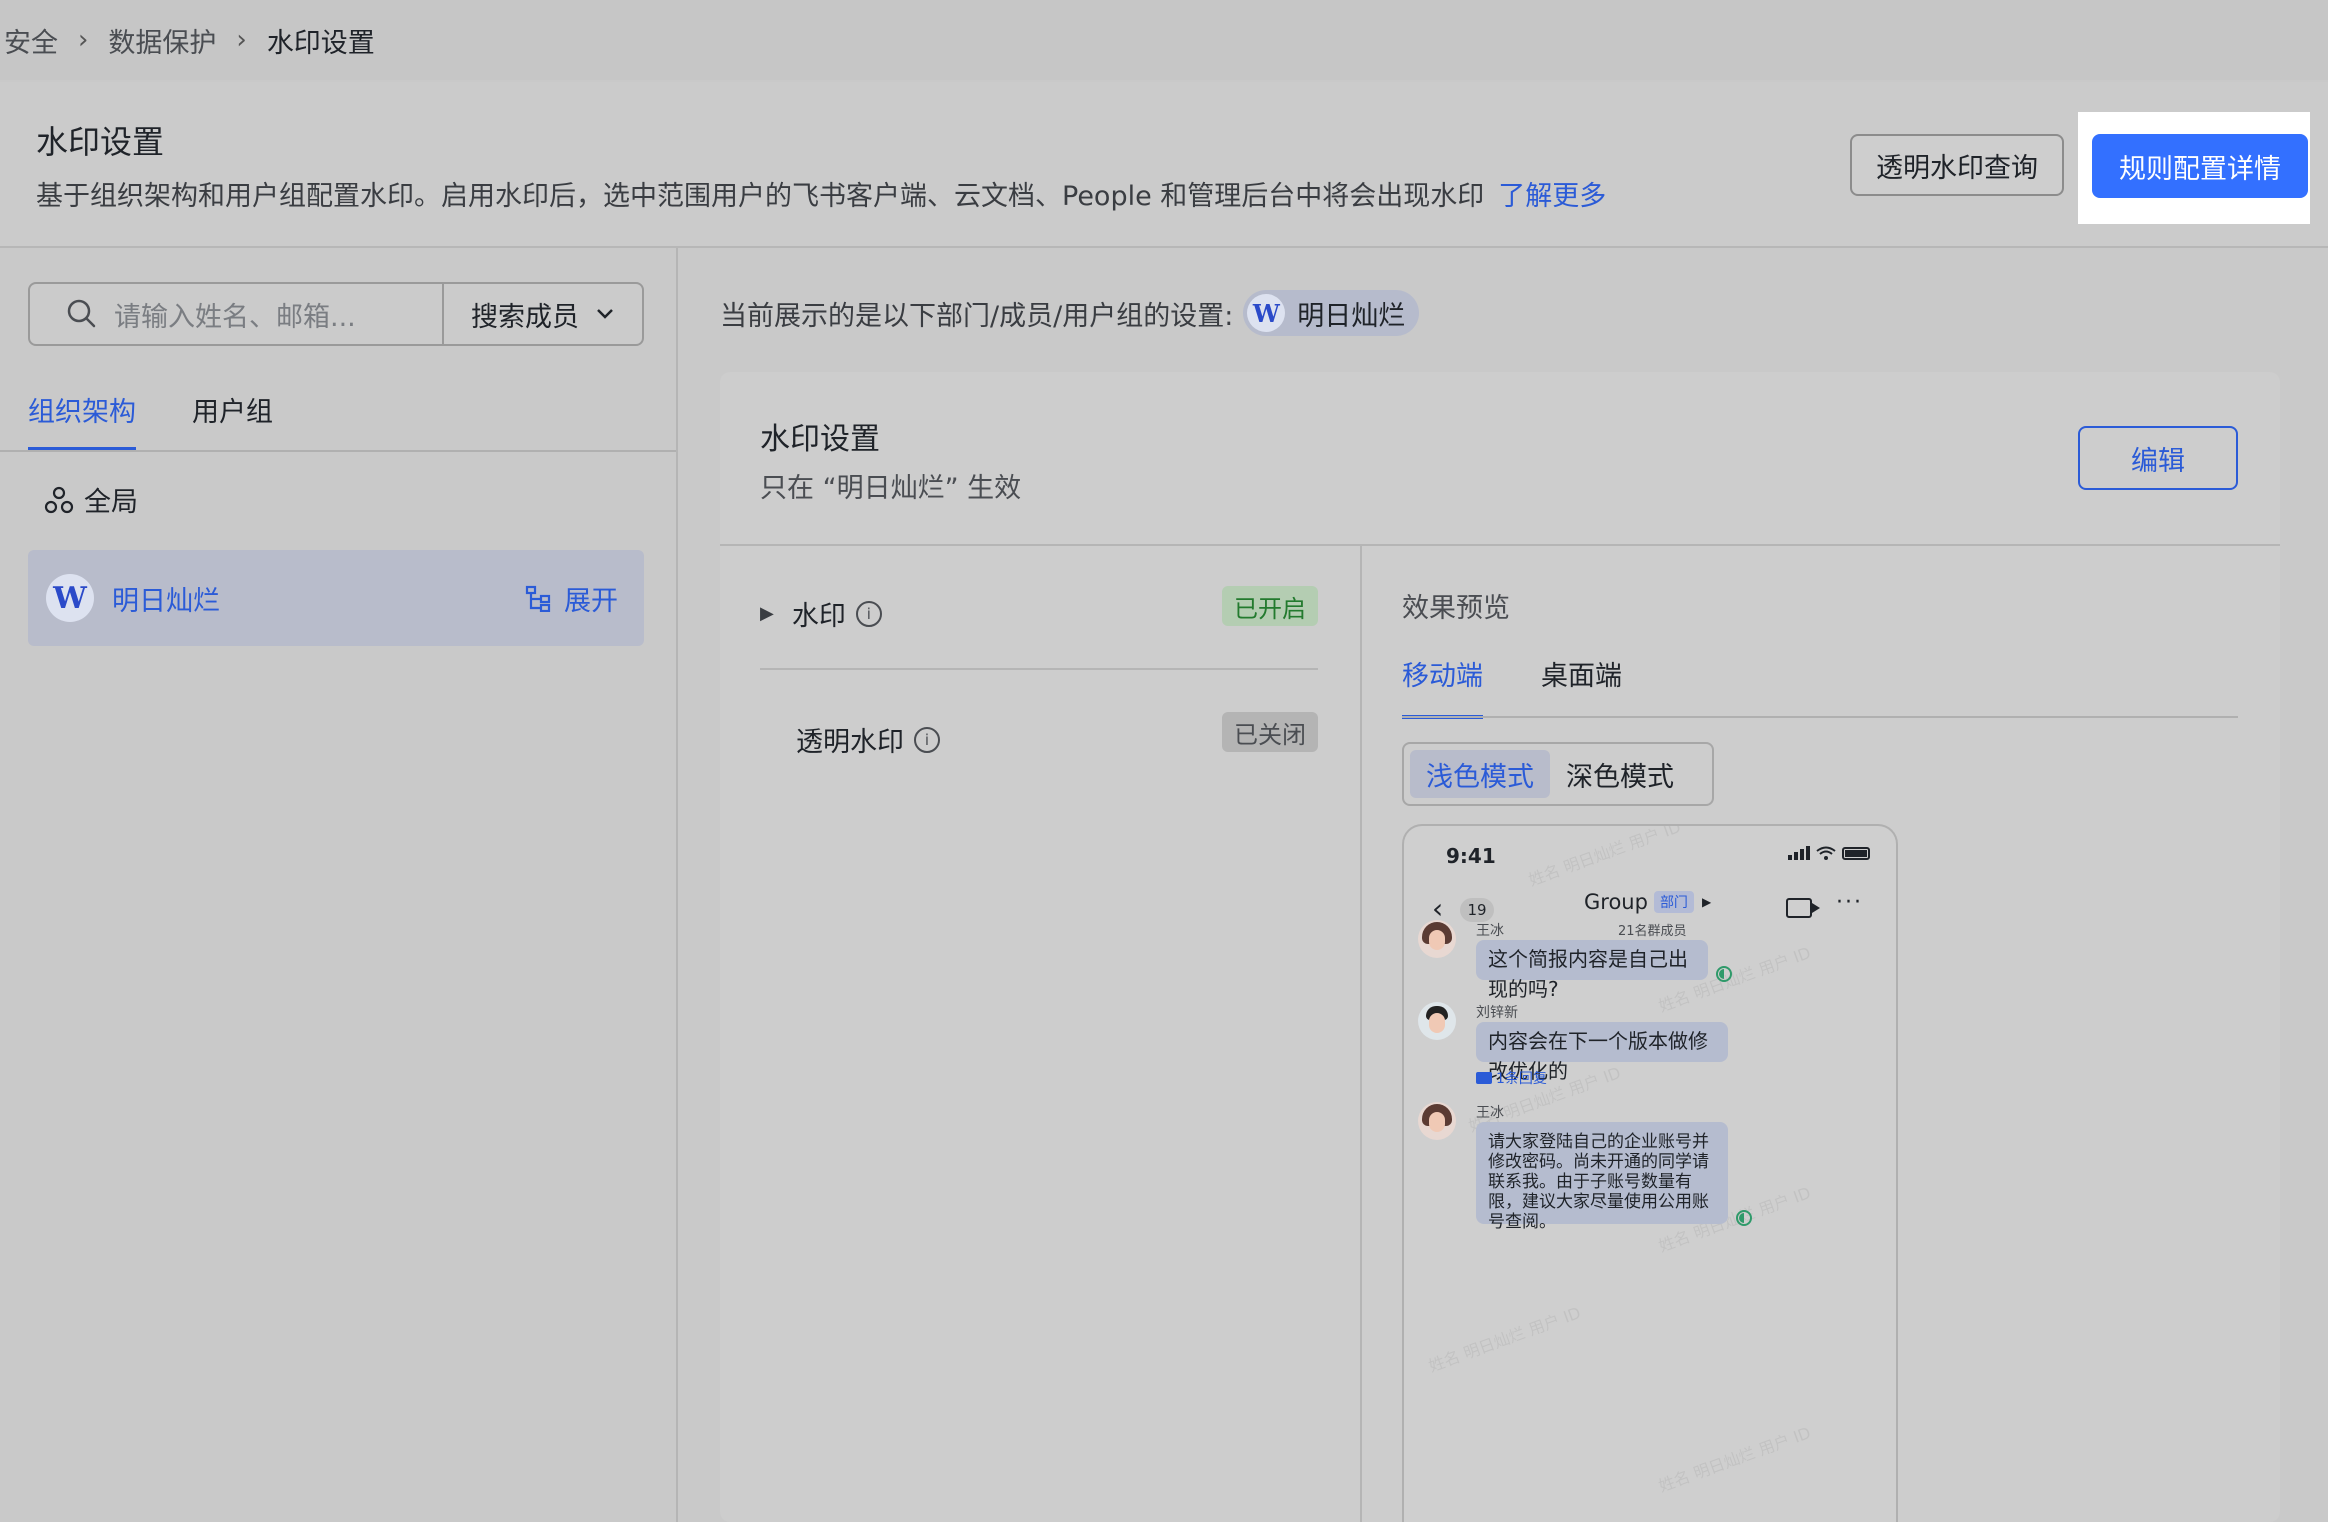 This screenshot has width=2328, height=1522. Describe the element at coordinates (1849, 902) in the screenshot. I see `more-icon: ···` at that location.